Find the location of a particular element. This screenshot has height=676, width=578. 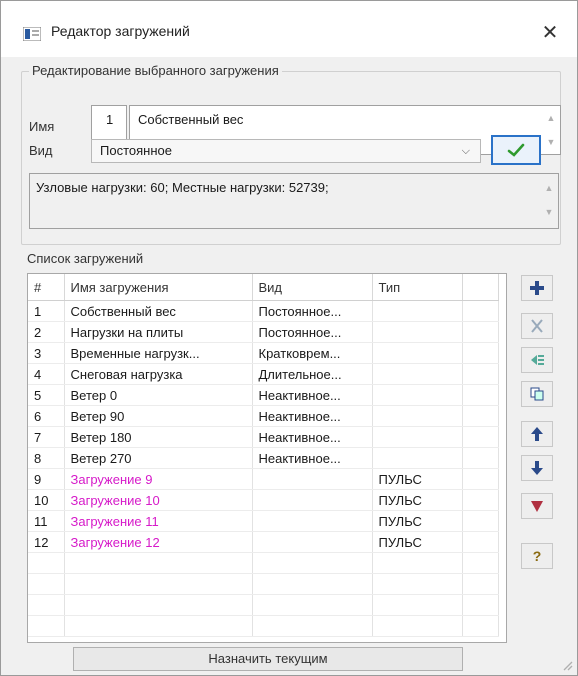

remove-load-button is located at coordinates (537, 506).